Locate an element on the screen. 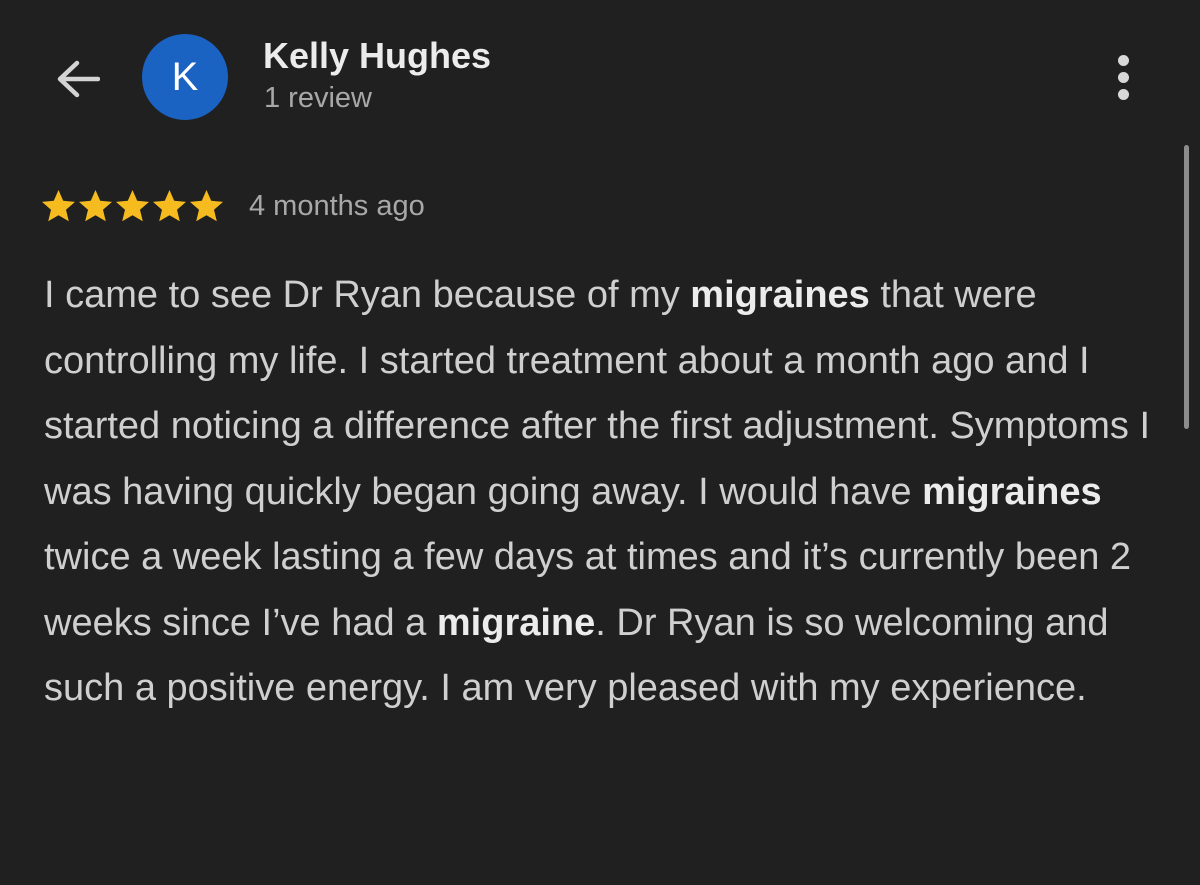  highlighted-keyword: migraine is located at coordinates (516, 622).